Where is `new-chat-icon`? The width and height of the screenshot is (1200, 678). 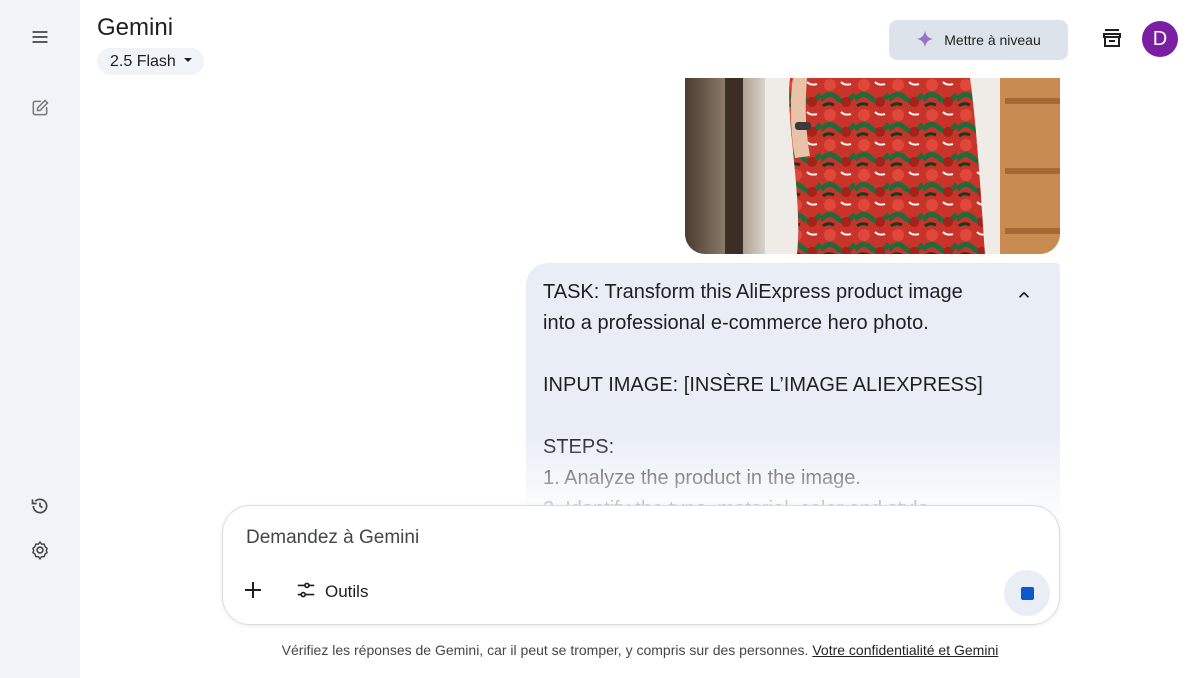
new-chat-icon is located at coordinates (40, 110).